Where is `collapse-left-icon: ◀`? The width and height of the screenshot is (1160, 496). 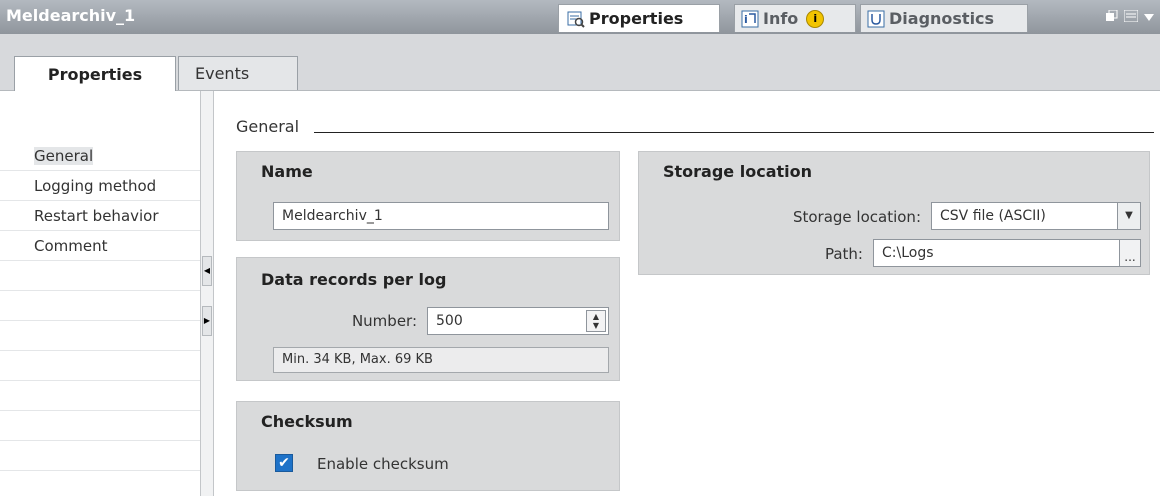 collapse-left-icon: ◀ is located at coordinates (207, 271).